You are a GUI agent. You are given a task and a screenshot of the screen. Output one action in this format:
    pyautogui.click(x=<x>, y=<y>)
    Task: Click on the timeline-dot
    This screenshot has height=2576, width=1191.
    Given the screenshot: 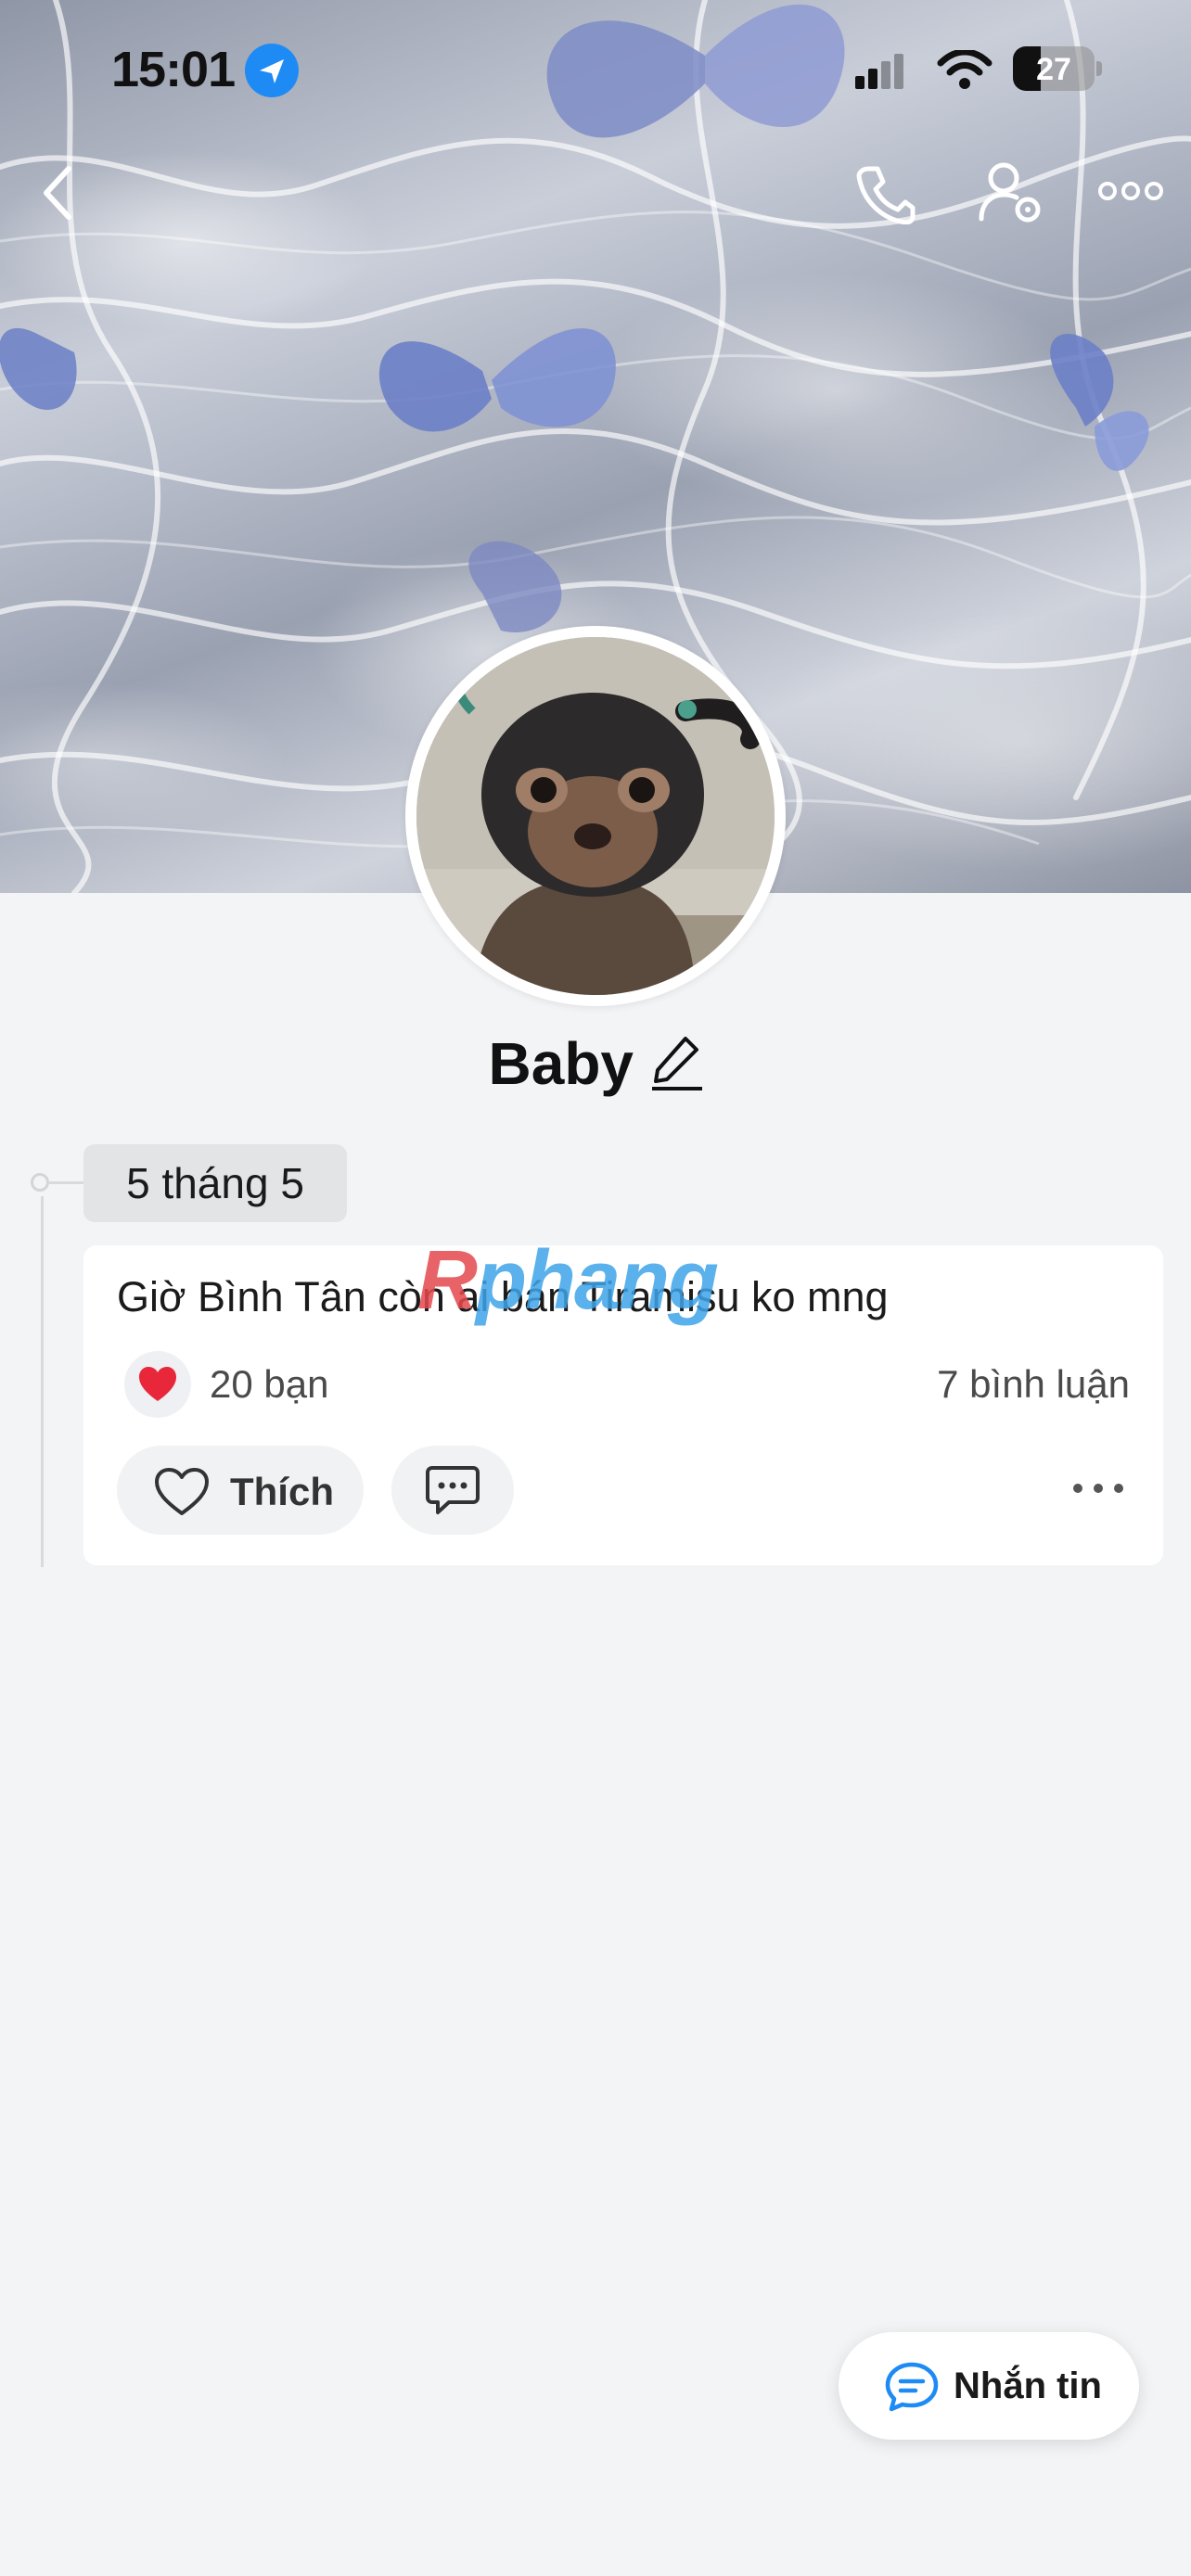 What is the action you would take?
    pyautogui.click(x=40, y=1183)
    